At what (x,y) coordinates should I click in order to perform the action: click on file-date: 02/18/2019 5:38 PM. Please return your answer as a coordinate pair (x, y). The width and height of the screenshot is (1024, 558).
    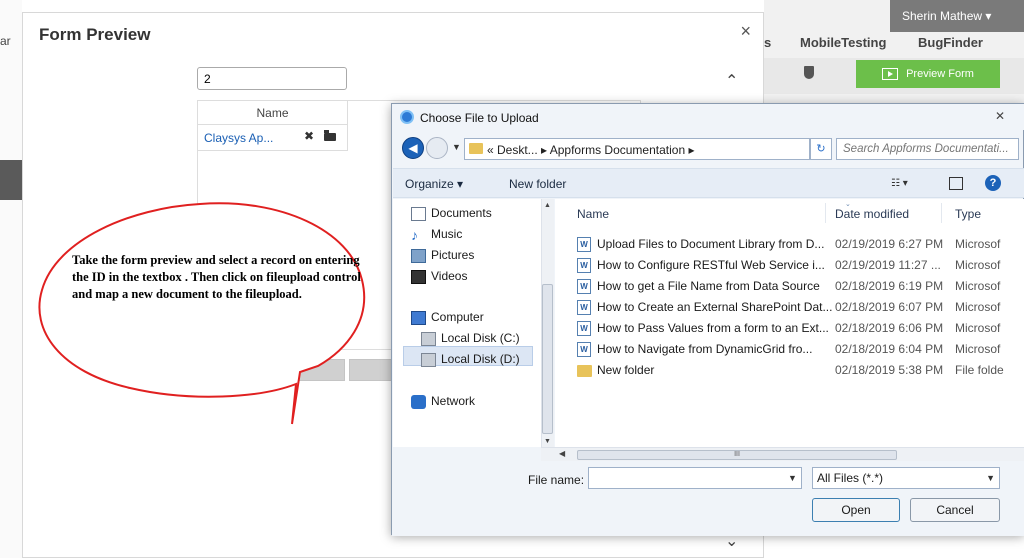
    Looking at the image, I should click on (889, 370).